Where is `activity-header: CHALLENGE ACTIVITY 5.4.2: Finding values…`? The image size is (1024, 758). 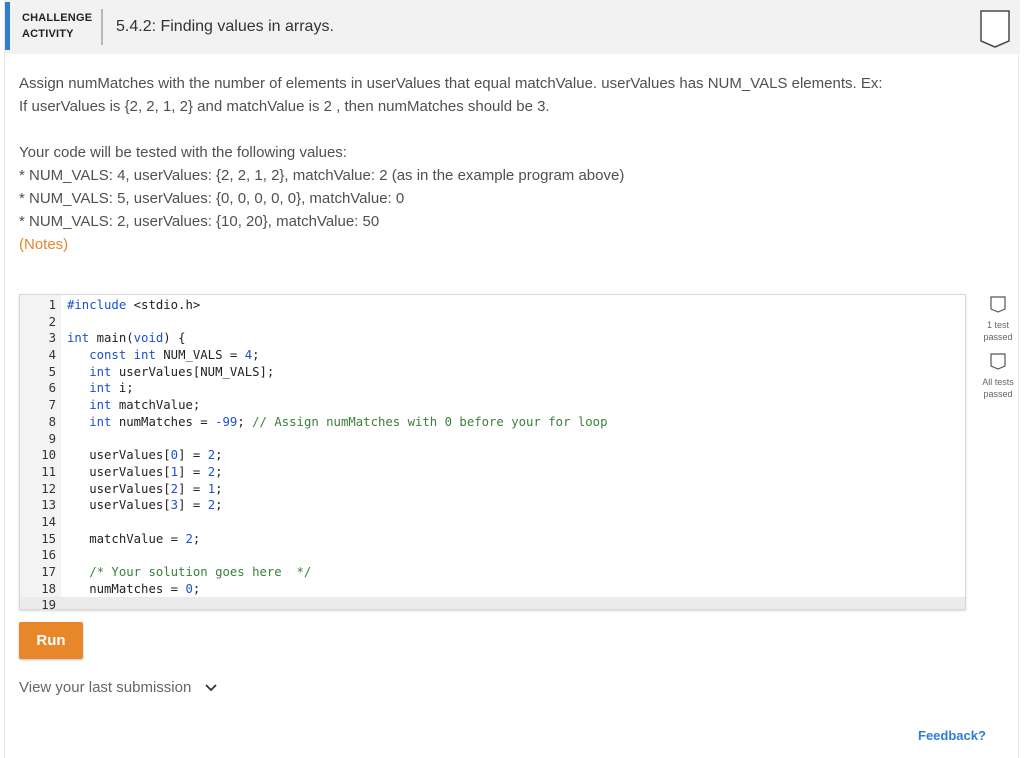 activity-header: CHALLENGE ACTIVITY 5.4.2: Finding values… is located at coordinates (512, 27).